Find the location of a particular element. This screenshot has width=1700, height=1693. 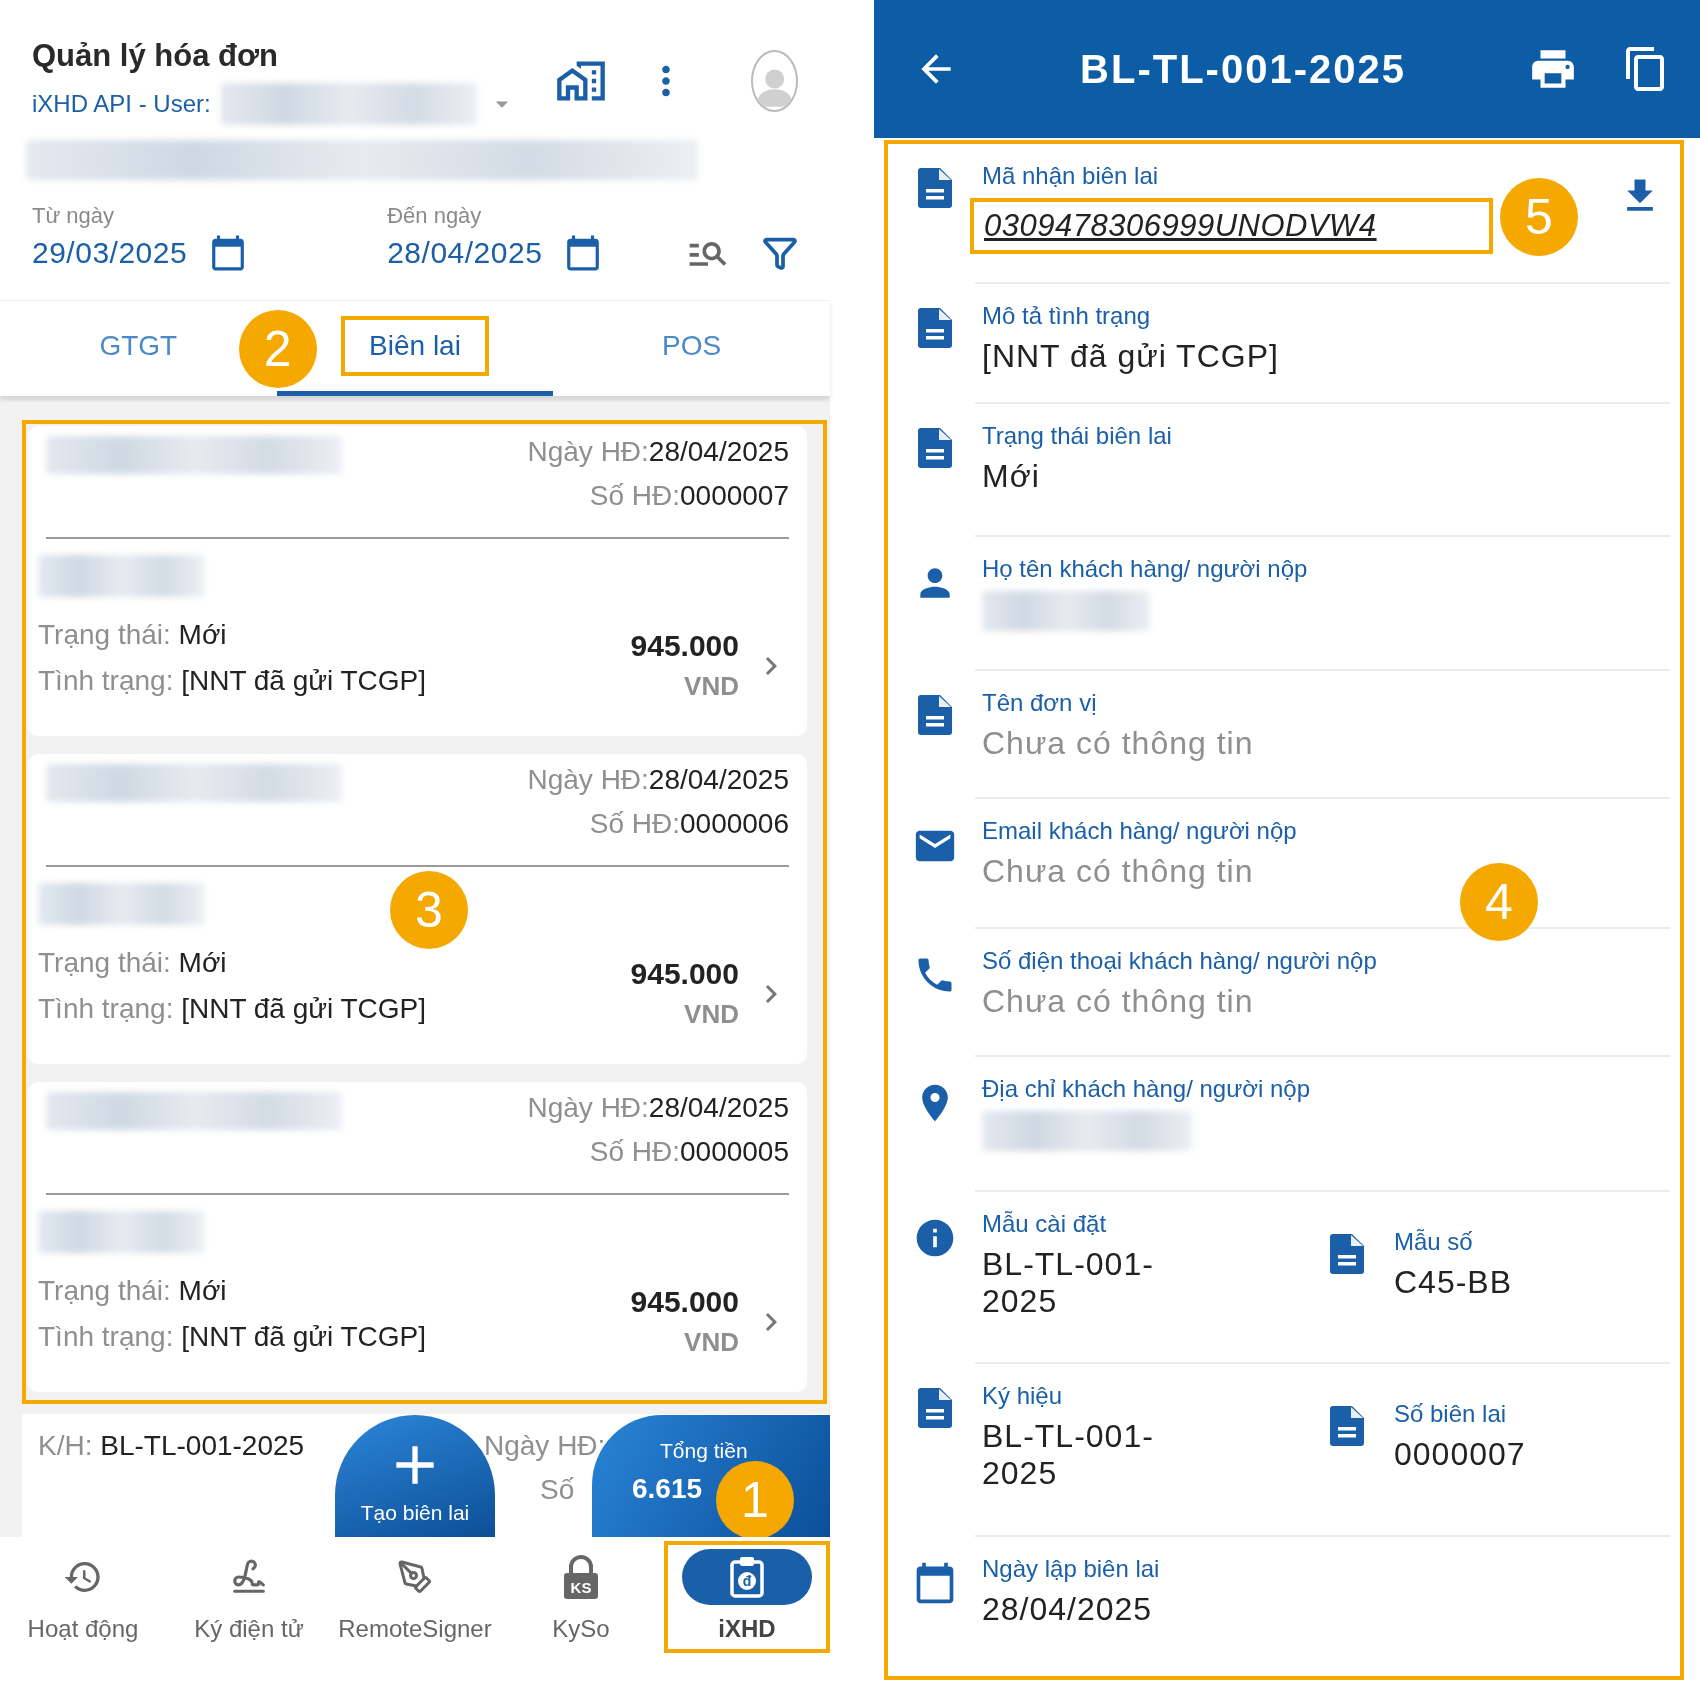

invoice-number: Số is located at coordinates (557, 1490).